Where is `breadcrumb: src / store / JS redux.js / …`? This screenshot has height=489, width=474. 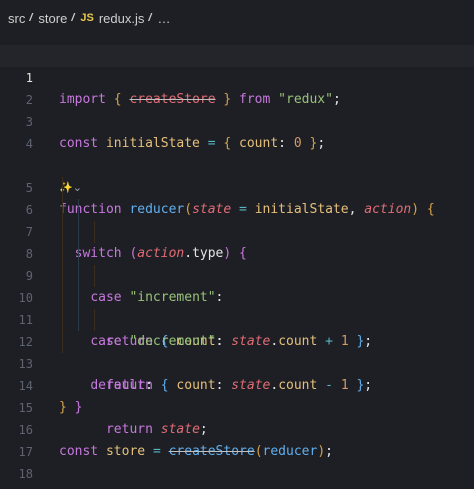
breadcrumb: src / store / JS redux.js / … is located at coordinates (89, 18).